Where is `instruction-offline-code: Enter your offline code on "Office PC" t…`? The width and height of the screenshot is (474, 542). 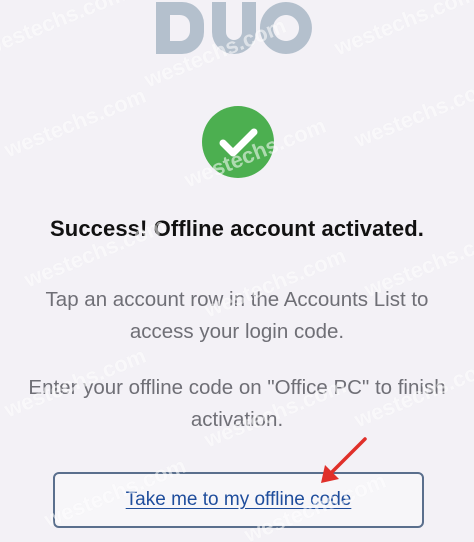 instruction-offline-code: Enter your offline code on "Office PC" t… is located at coordinates (237, 403).